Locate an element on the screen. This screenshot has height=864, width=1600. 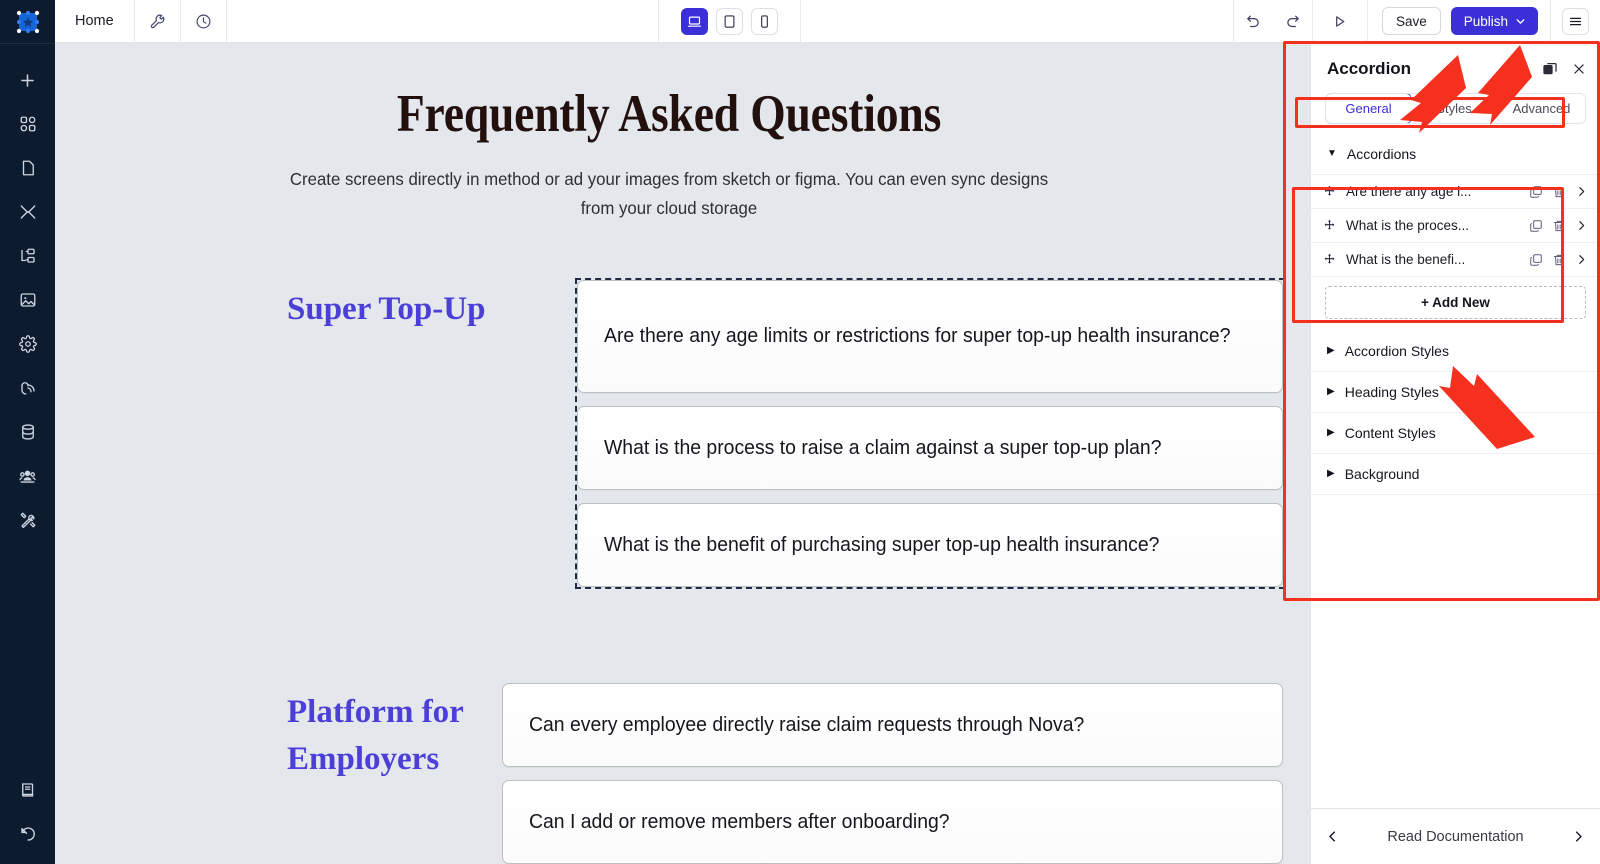
tab-styles: Styles is located at coordinates (1454, 108).